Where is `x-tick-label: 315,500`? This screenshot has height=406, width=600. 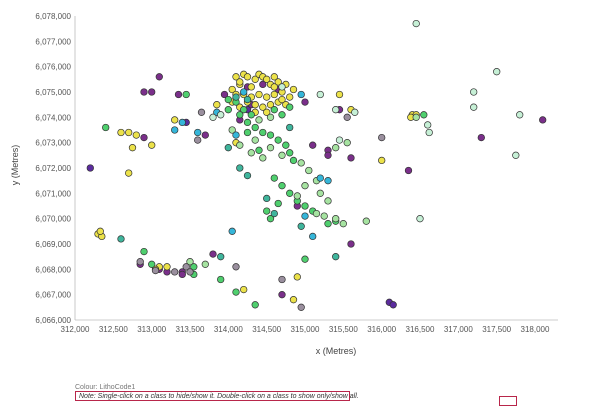
x-tick-label: 315,500 is located at coordinates (343, 329).